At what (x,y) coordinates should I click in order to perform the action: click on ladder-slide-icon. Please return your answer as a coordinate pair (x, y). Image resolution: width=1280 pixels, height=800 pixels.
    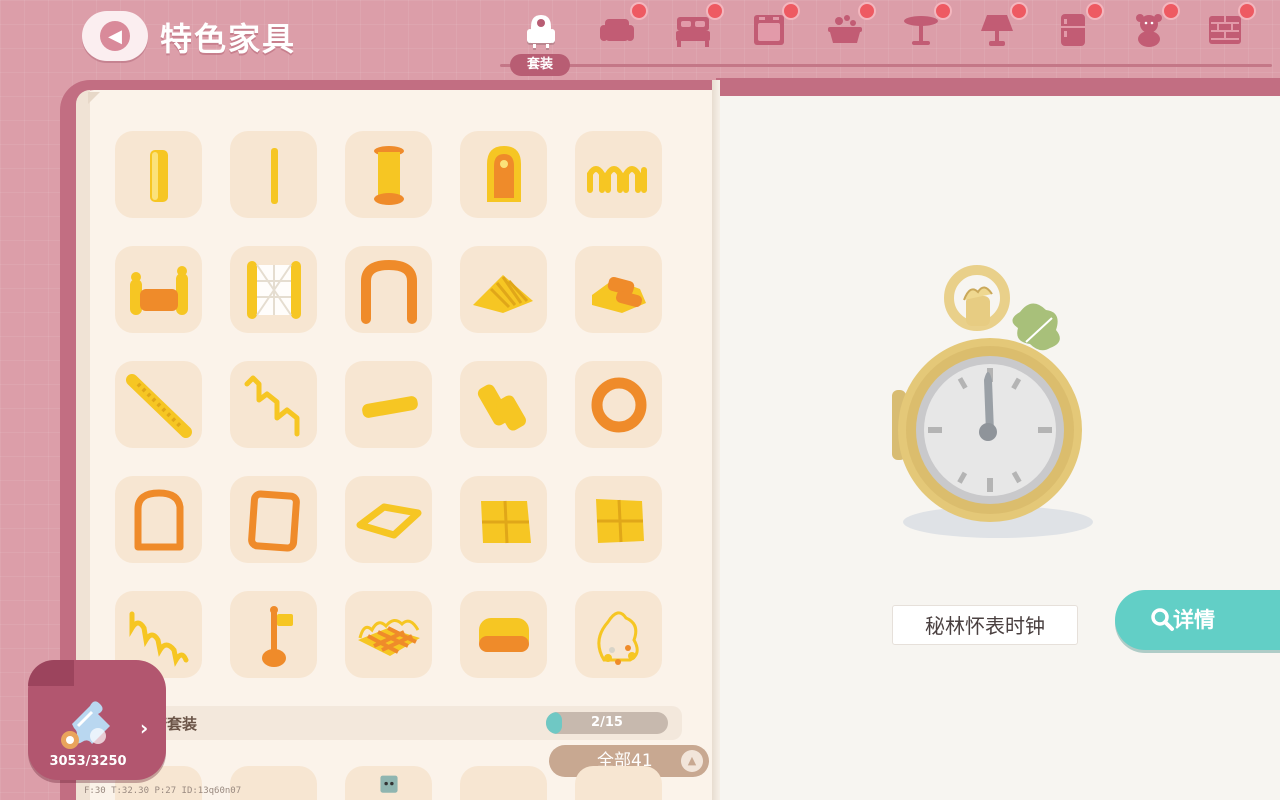
    Looking at the image, I should click on (158, 405).